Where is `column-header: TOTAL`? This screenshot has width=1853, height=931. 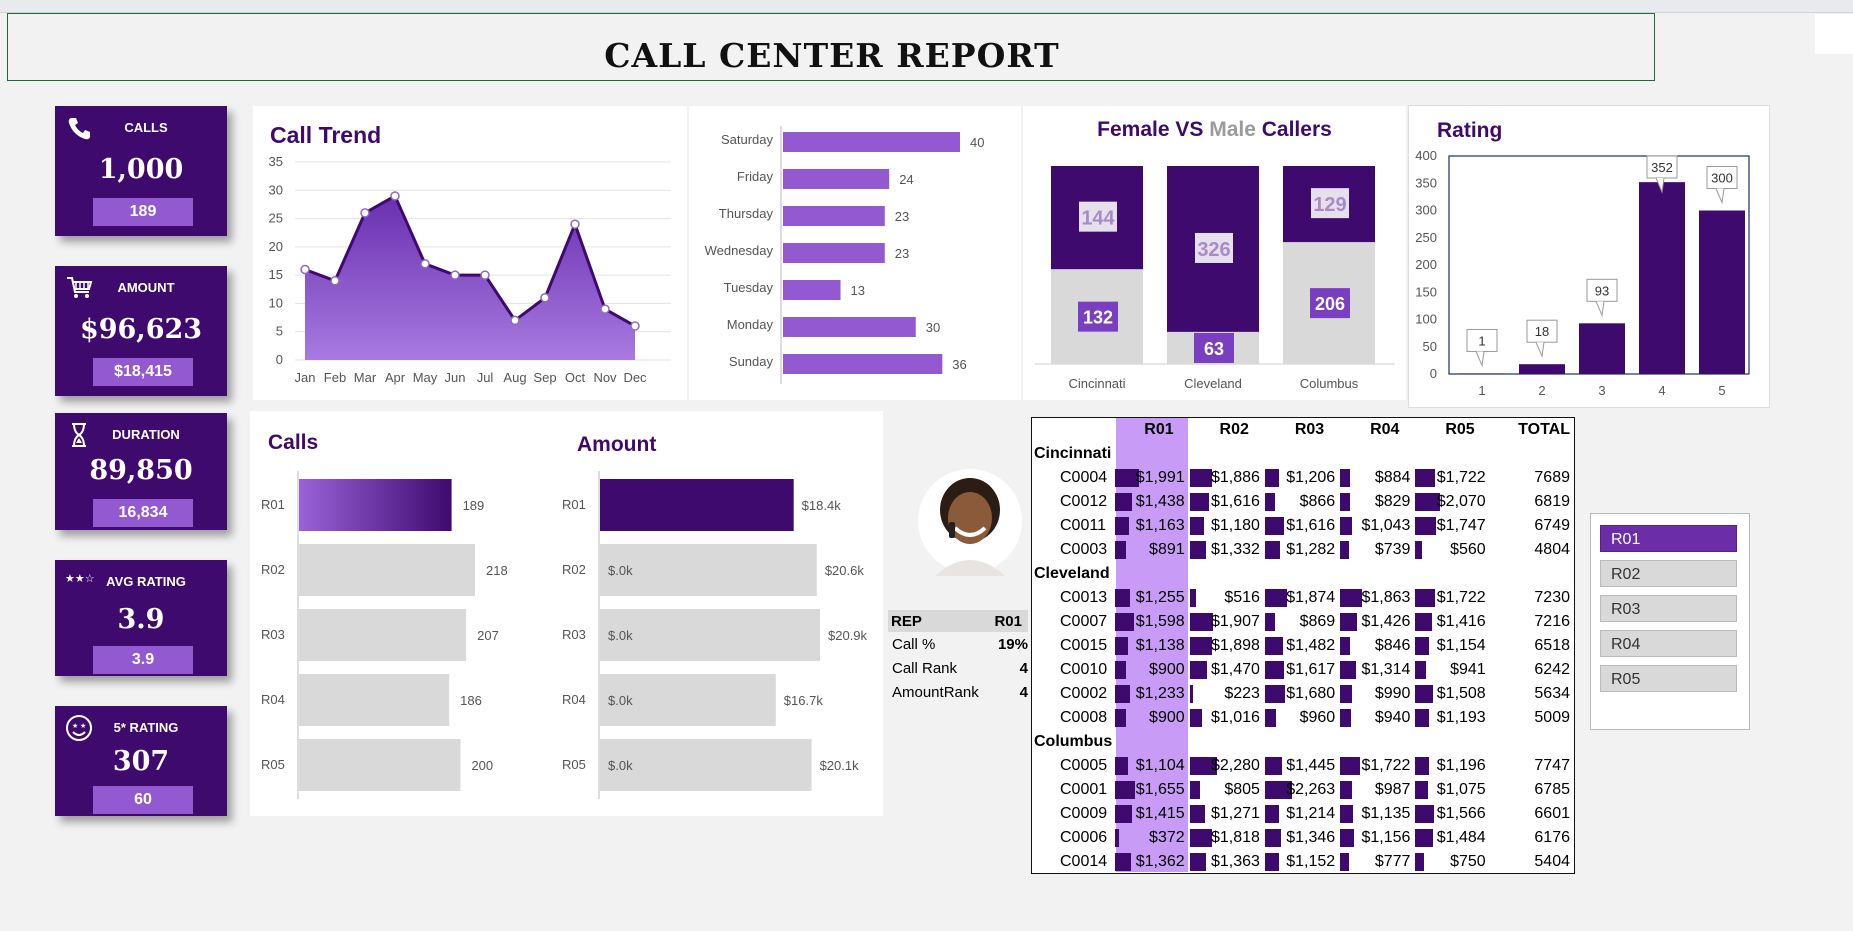
column-header: TOTAL is located at coordinates (1531, 430).